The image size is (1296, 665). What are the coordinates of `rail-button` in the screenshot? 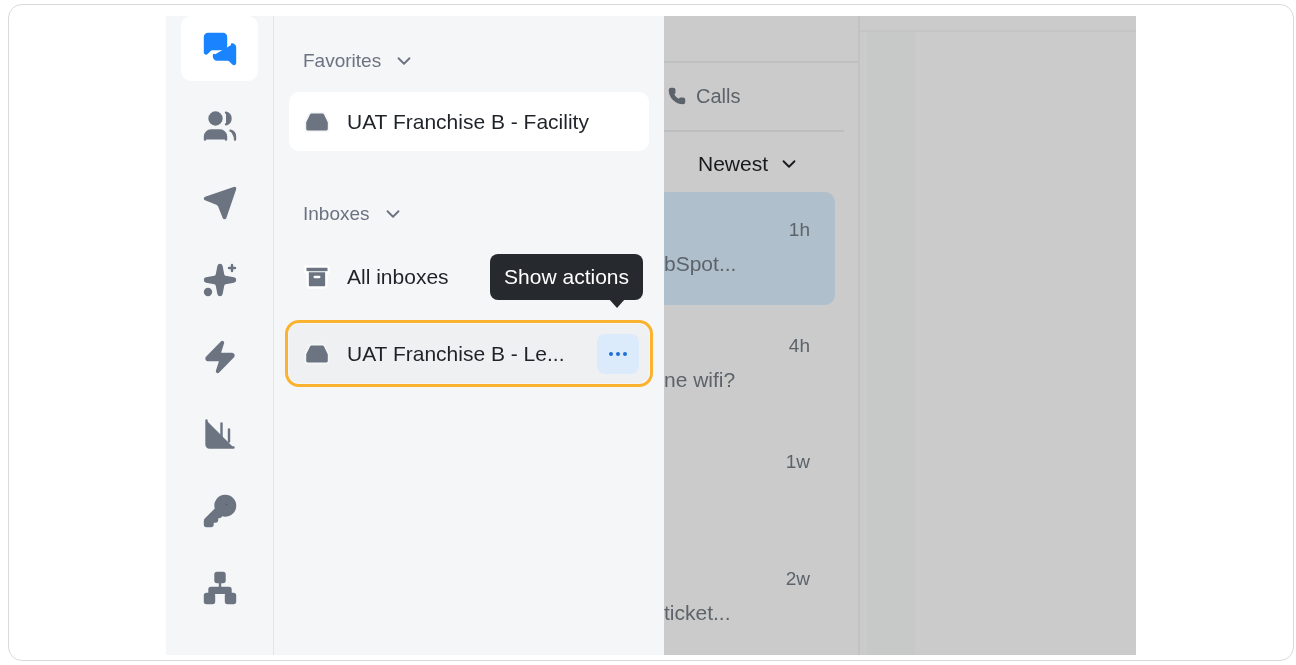 It's located at (219, 48).